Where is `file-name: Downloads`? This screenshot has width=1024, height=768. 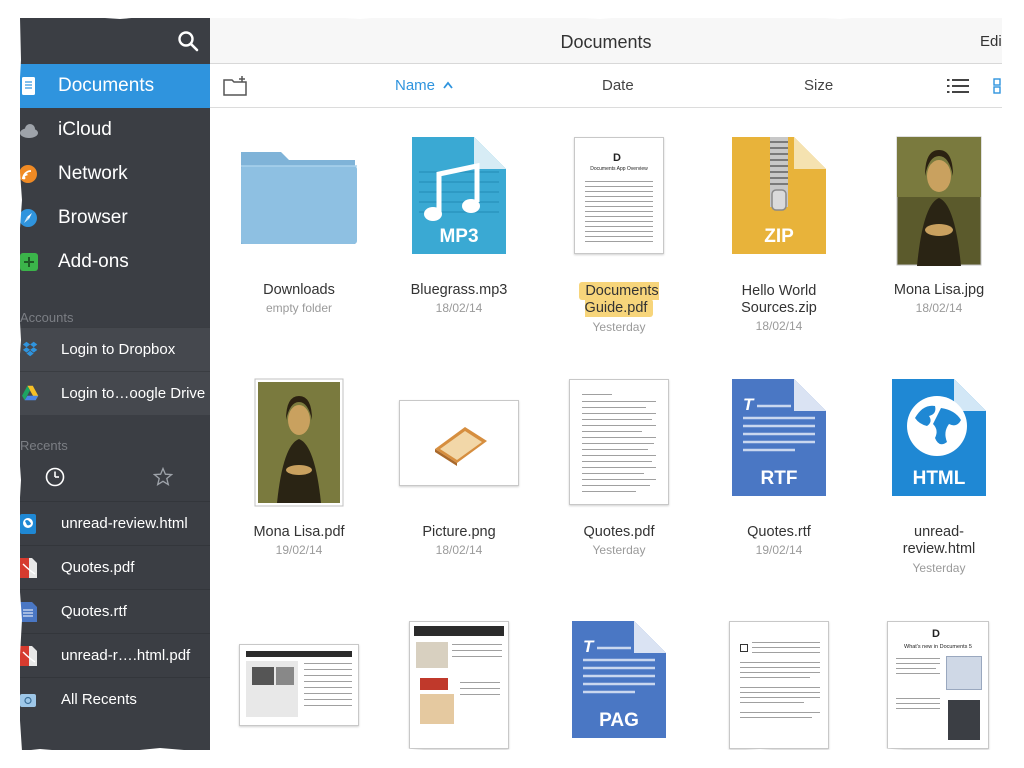
file-name: Downloads is located at coordinates (299, 290).